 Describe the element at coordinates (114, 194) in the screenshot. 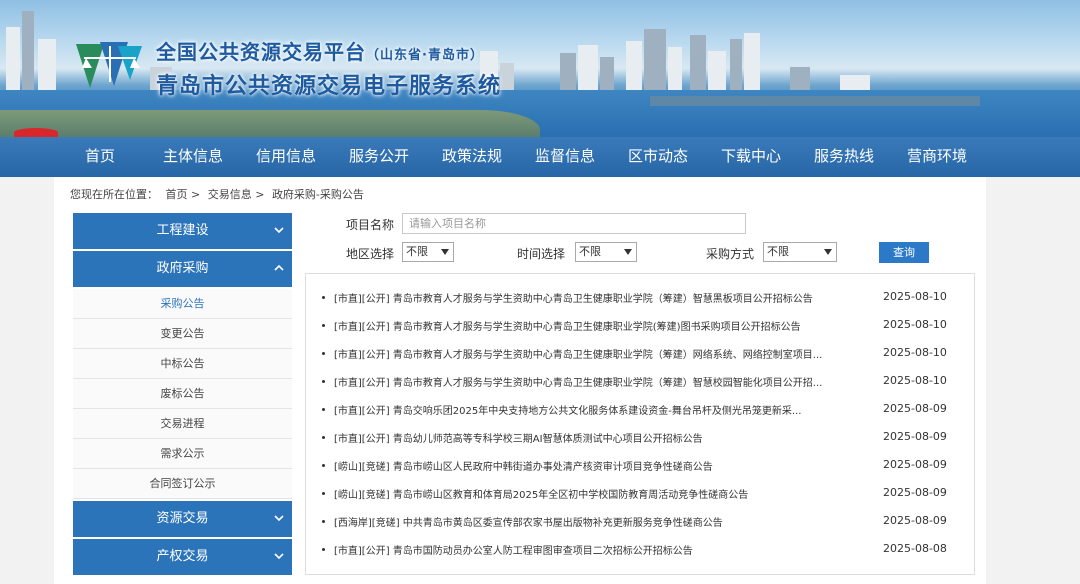

I see `breadcrumb-prefix: 您现在所在位置：` at that location.